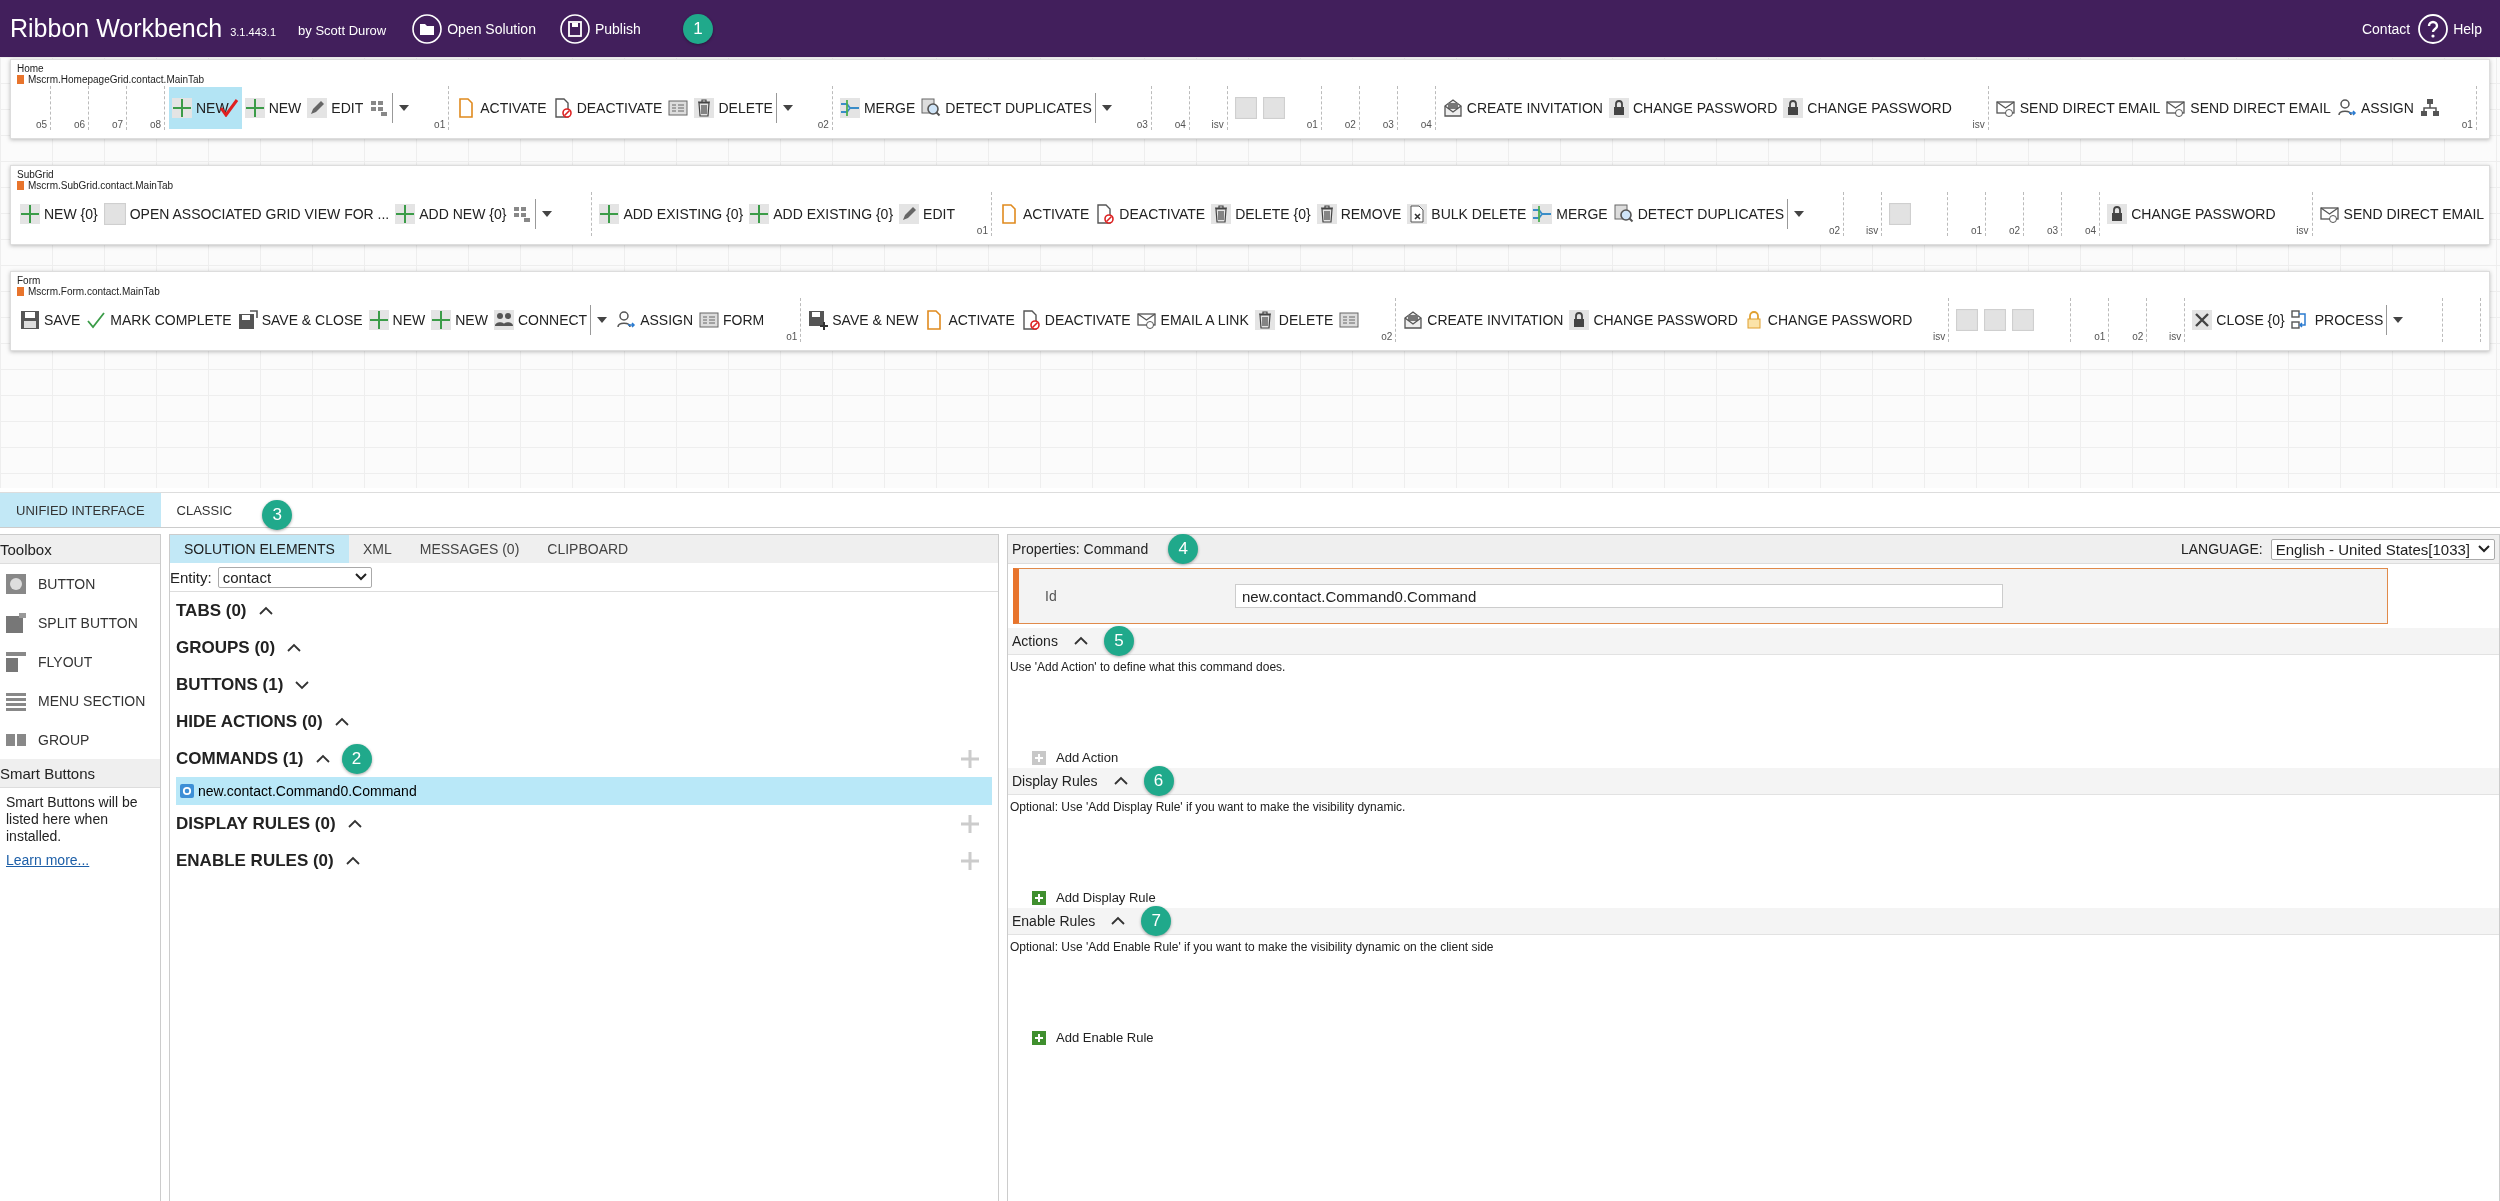  What do you see at coordinates (300, 320) in the screenshot?
I see `ribbon-button: SAVE & CLOSE` at bounding box center [300, 320].